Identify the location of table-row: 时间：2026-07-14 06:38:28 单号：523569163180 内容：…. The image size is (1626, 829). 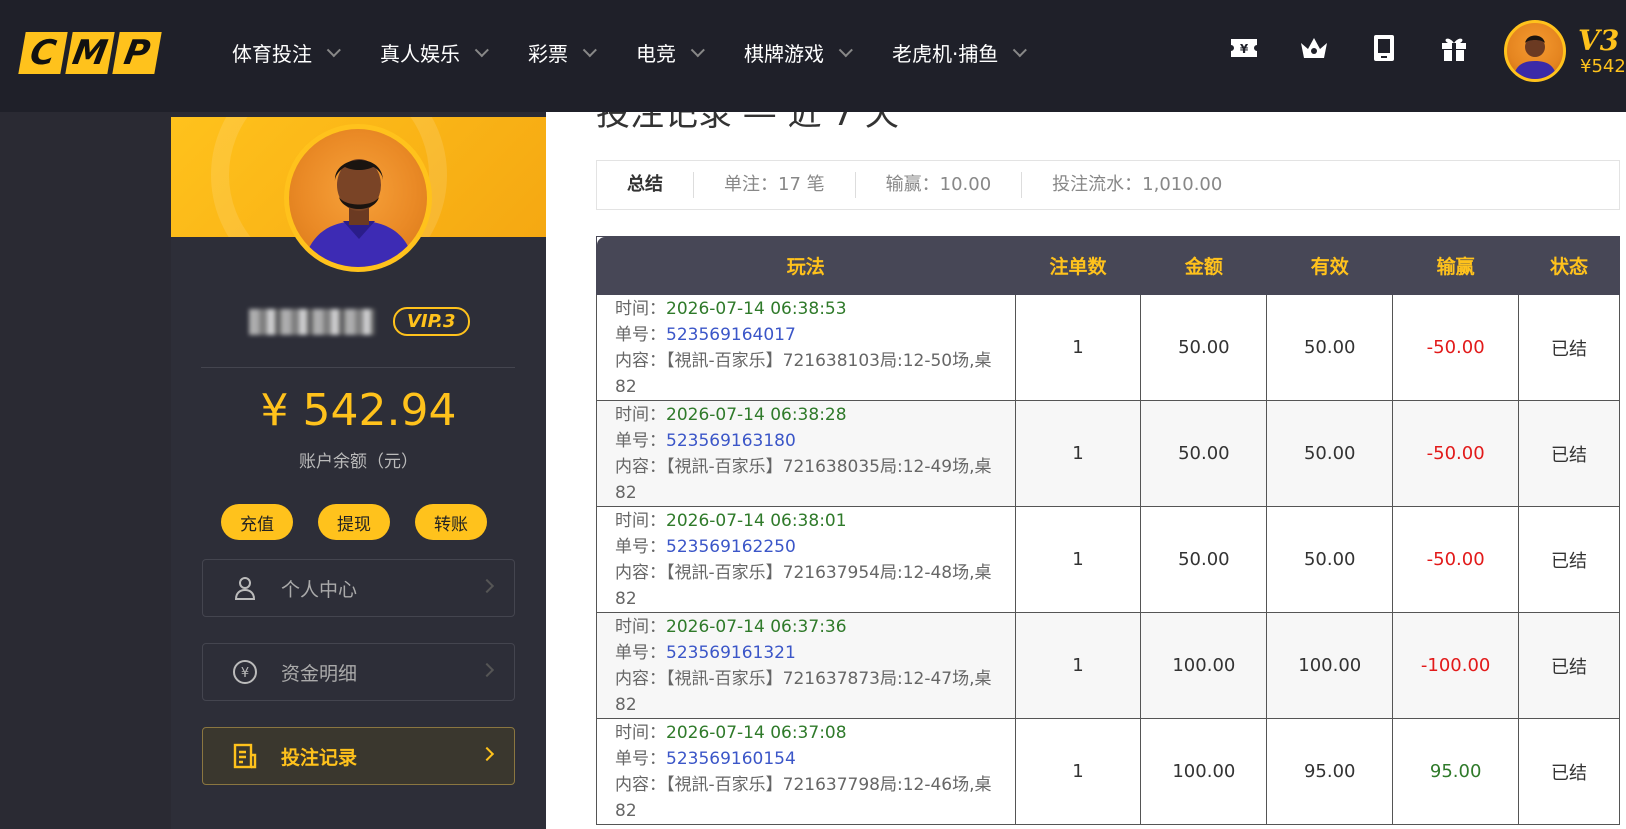
(1108, 453).